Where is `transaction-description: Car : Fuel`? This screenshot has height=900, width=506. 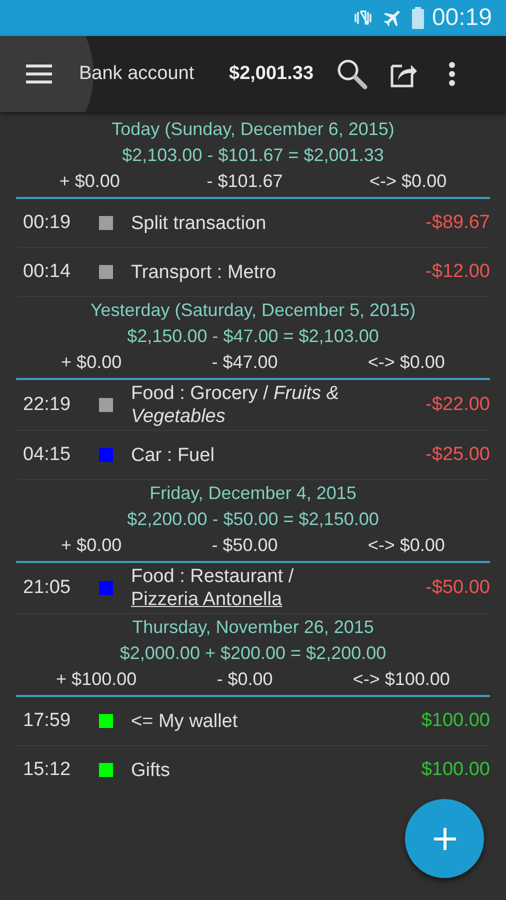 transaction-description: Car : Fuel is located at coordinates (173, 455).